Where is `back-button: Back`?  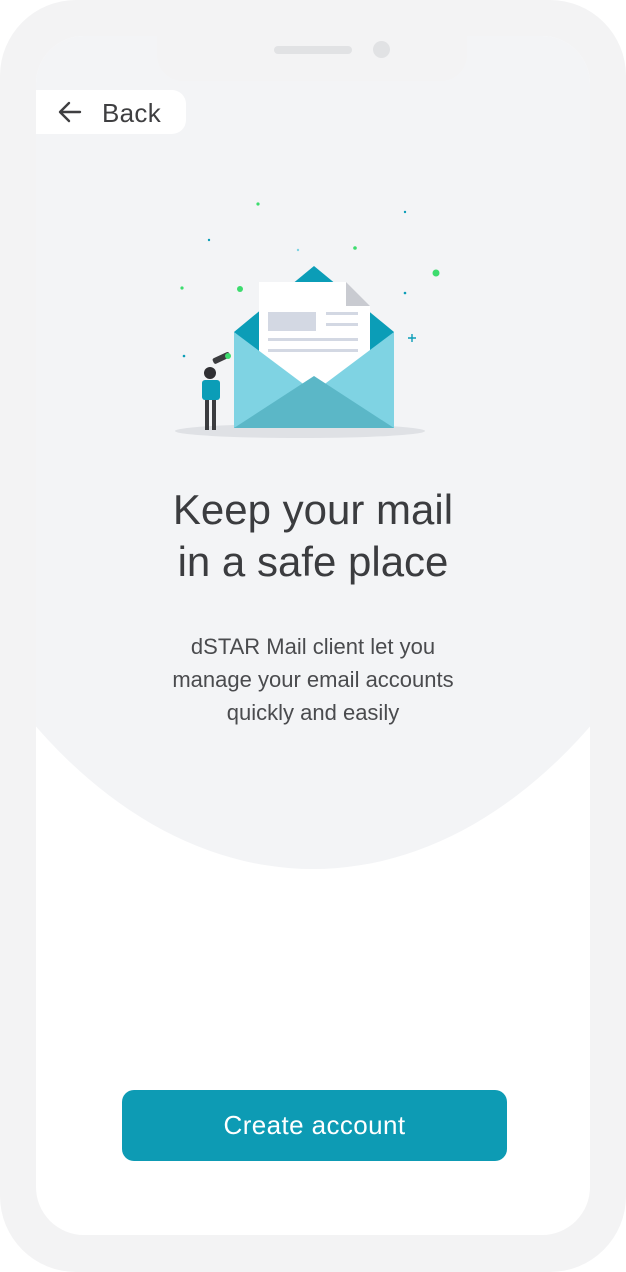
back-button: Back is located at coordinates (111, 112).